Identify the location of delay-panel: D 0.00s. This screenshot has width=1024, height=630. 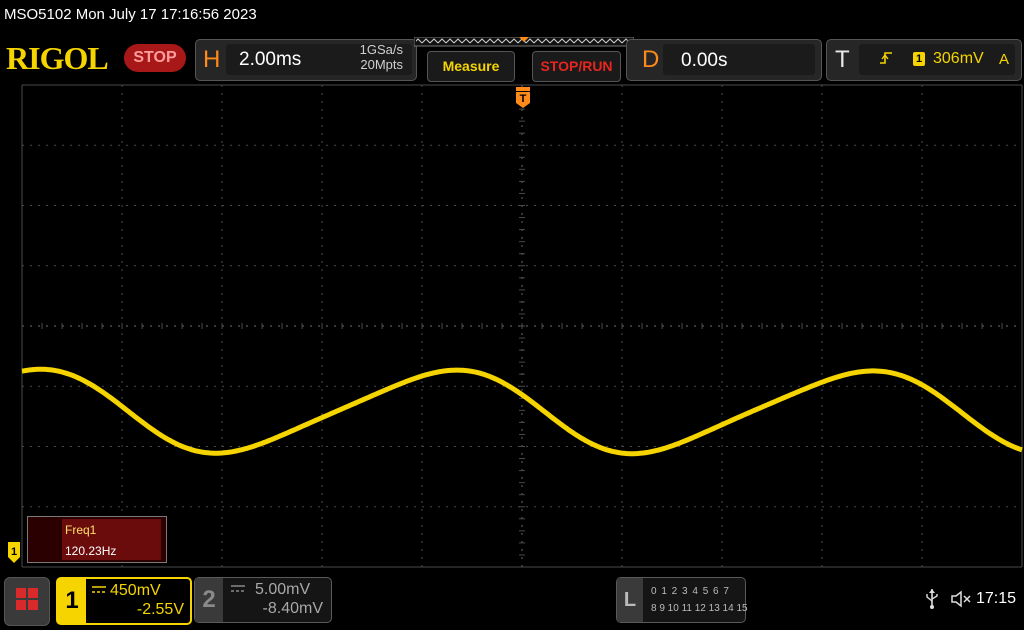
(724, 60).